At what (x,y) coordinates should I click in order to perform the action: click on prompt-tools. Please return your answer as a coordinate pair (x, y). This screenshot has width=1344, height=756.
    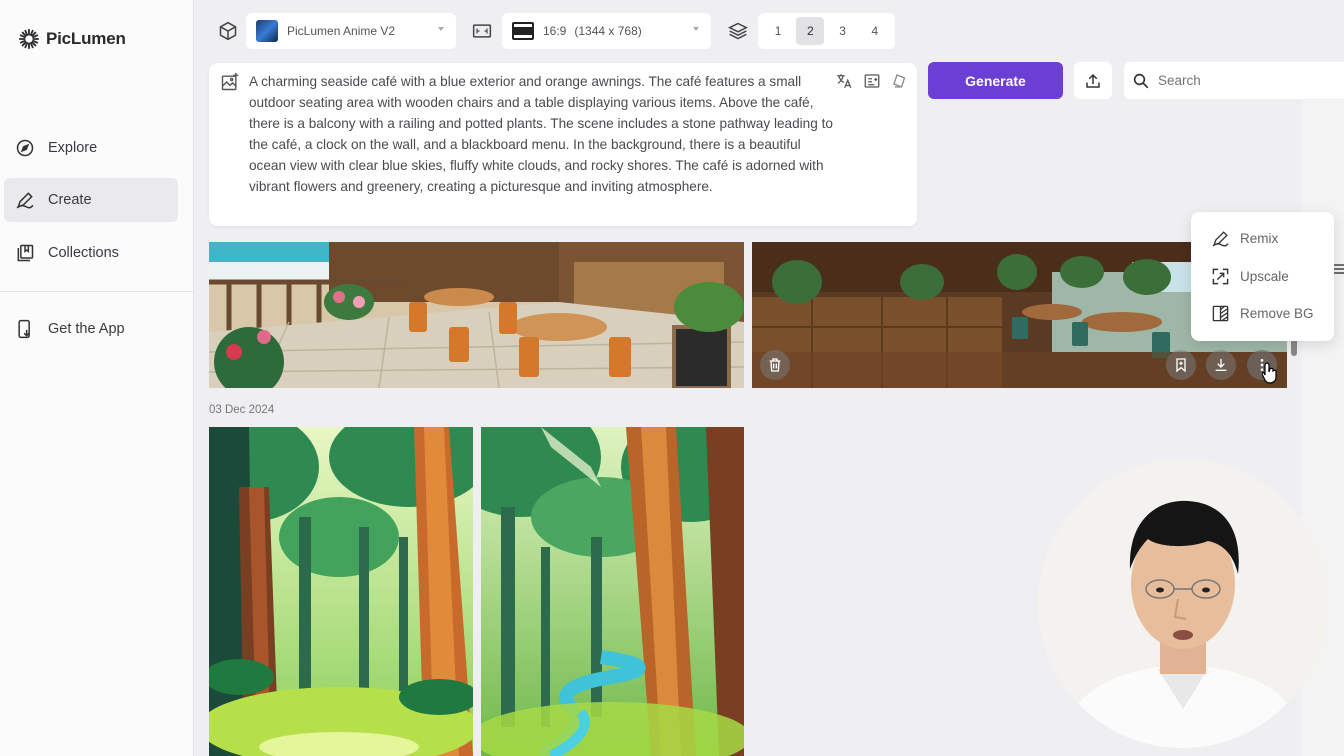
    Looking at the image, I should click on (871, 80).